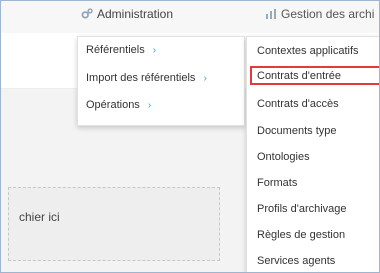 The height and width of the screenshot is (273, 380). I want to click on nav-administration: Administration, so click(126, 14).